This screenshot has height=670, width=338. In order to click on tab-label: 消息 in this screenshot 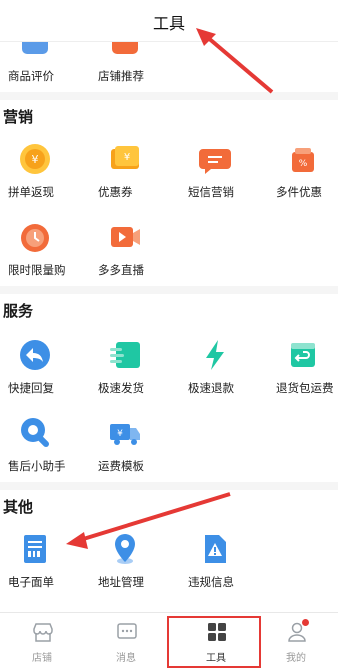, I will do `click(126, 658)`.